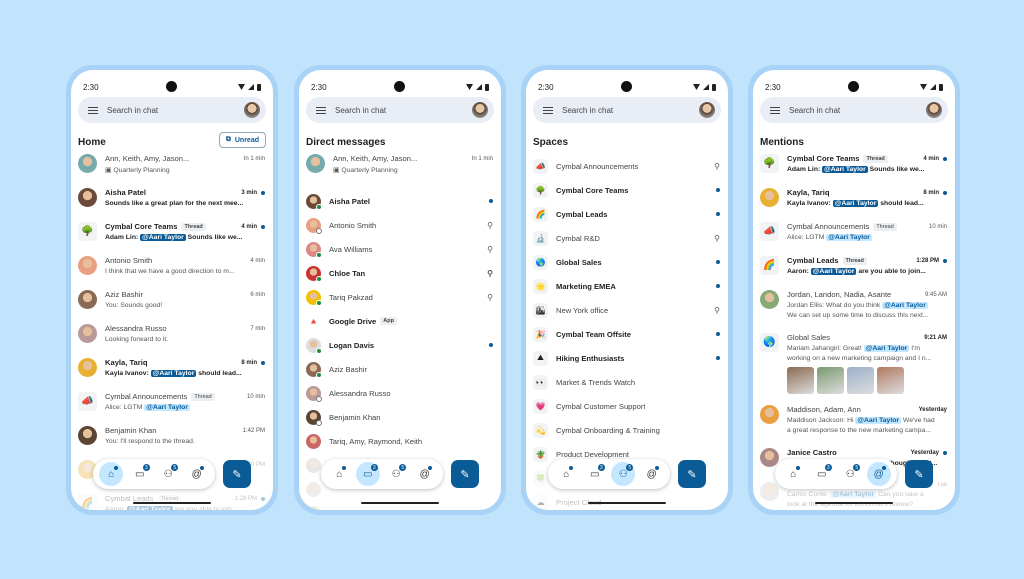 Image resolution: width=1024 pixels, height=579 pixels. Describe the element at coordinates (172, 307) in the screenshot. I see `list-item: Aziz Bashir 6 min You: Sounds good!` at that location.